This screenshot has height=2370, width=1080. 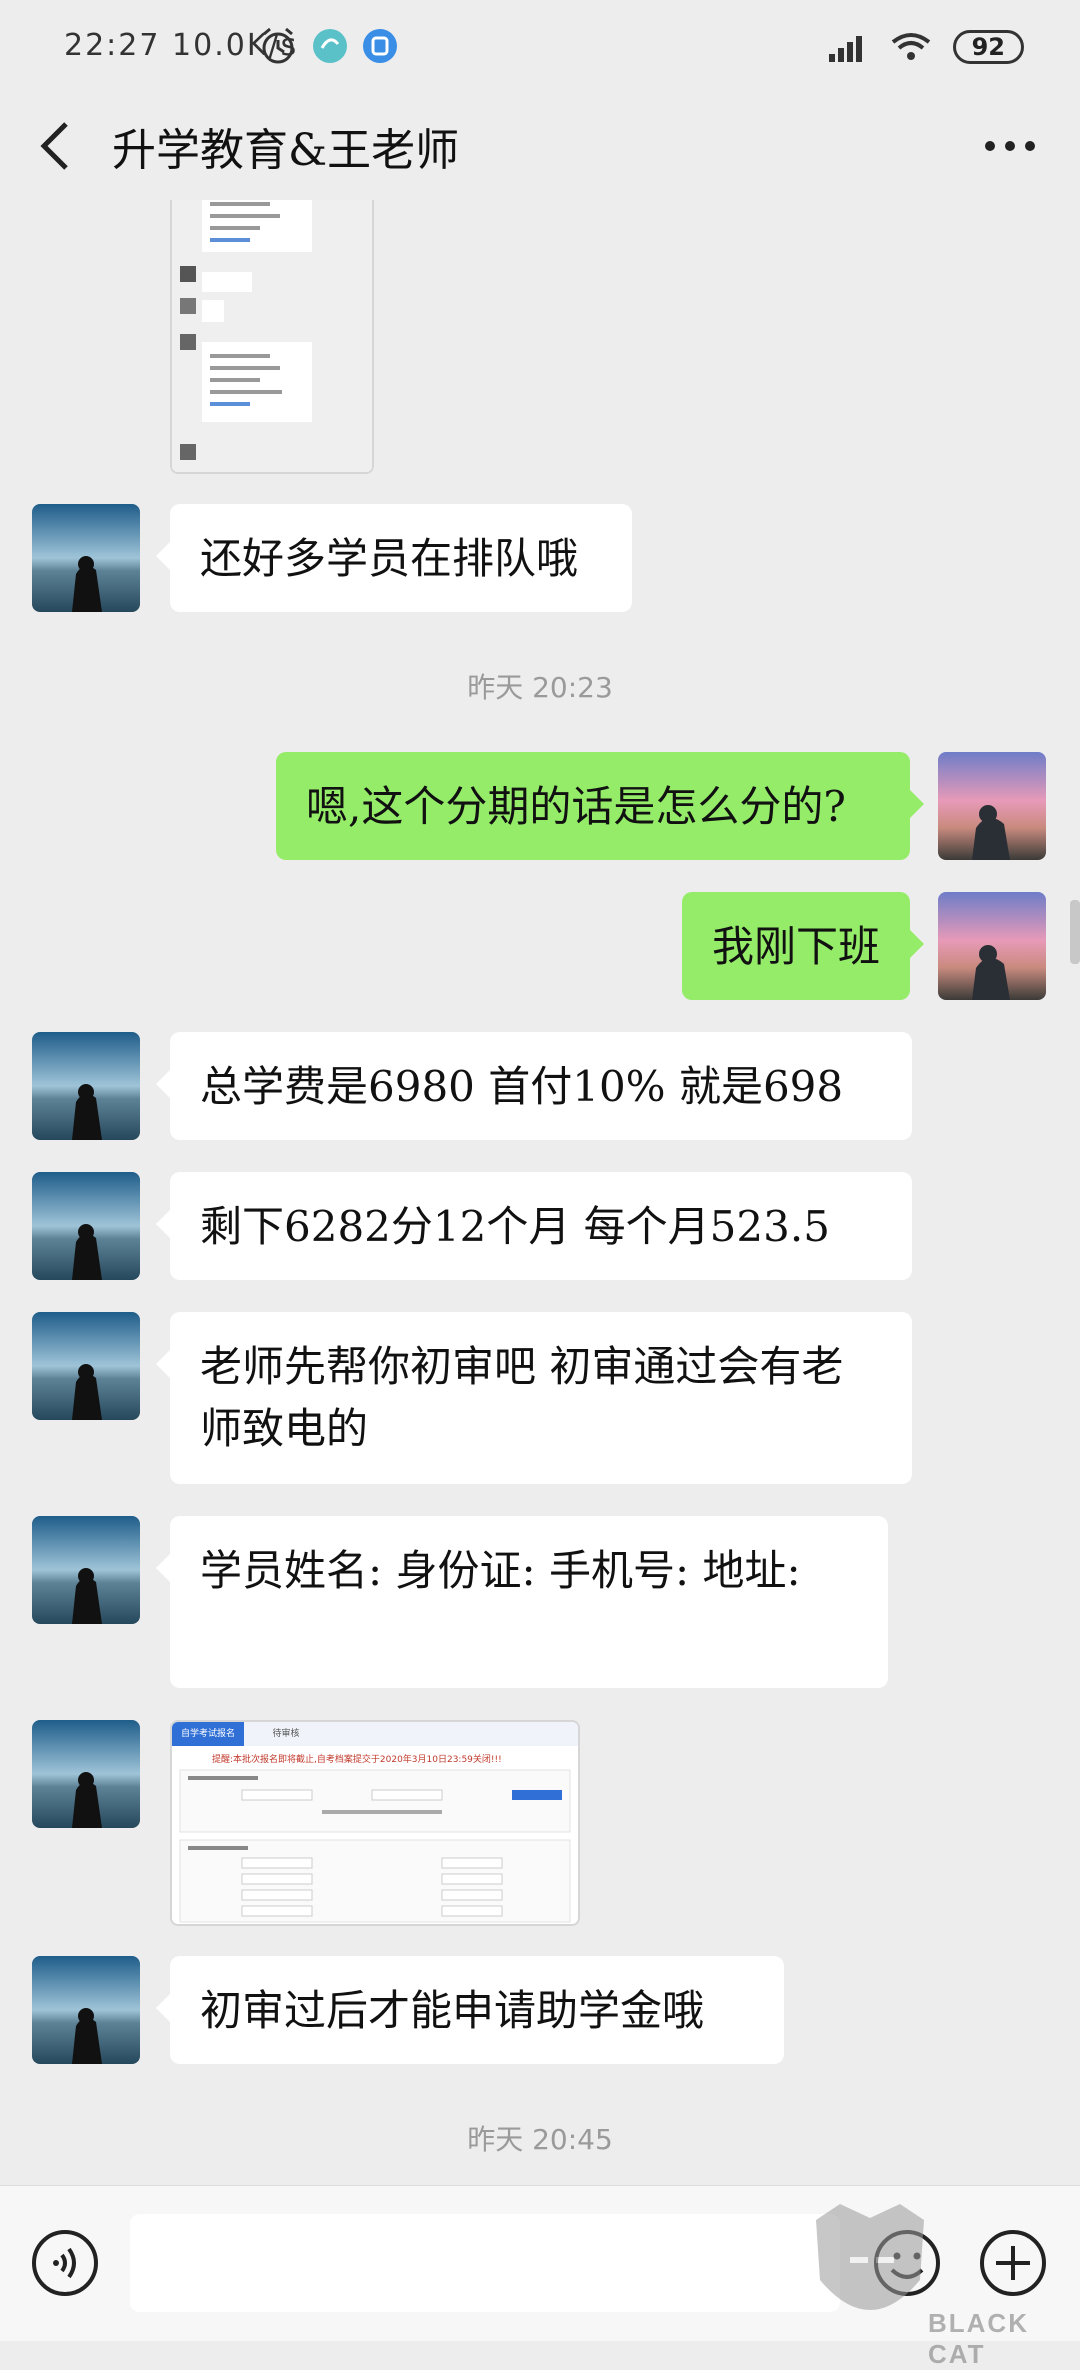 What do you see at coordinates (65, 2263) in the screenshot?
I see `voice-icon` at bounding box center [65, 2263].